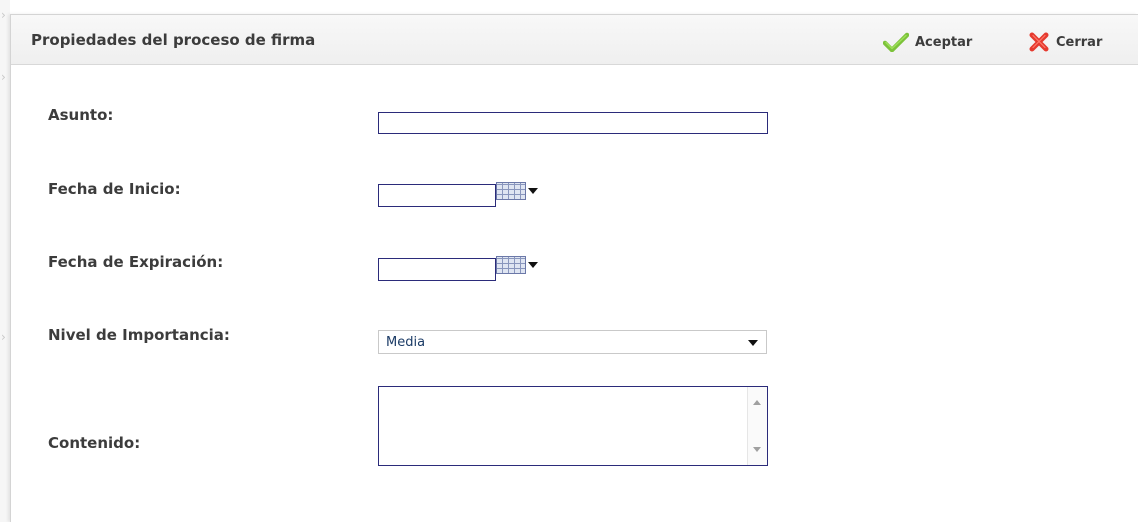 The image size is (1138, 522). What do you see at coordinates (437, 269) in the screenshot?
I see `expiry-date-input` at bounding box center [437, 269].